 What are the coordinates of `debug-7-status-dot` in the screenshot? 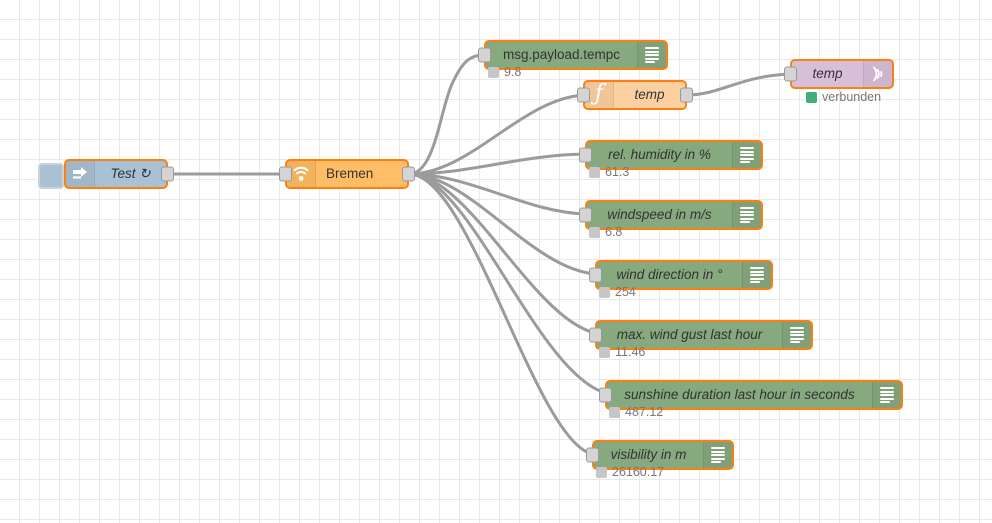 It's located at (601, 472).